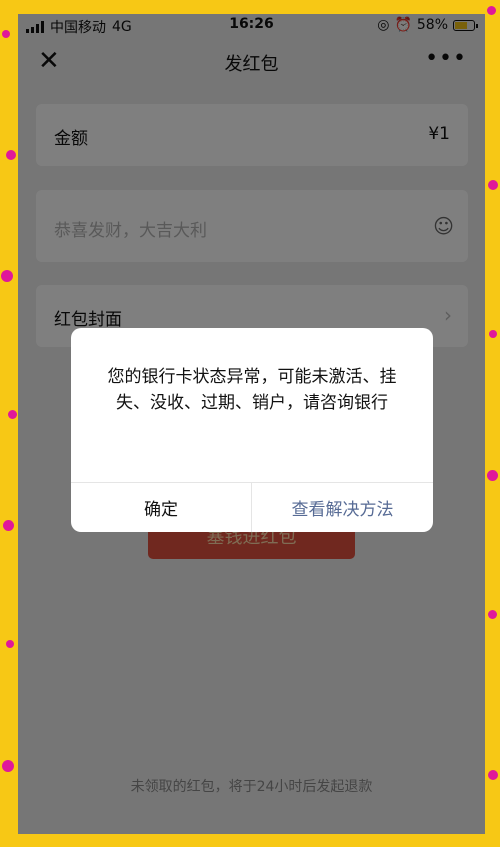 The height and width of the screenshot is (847, 500). I want to click on confirm-button: 确定, so click(161, 507).